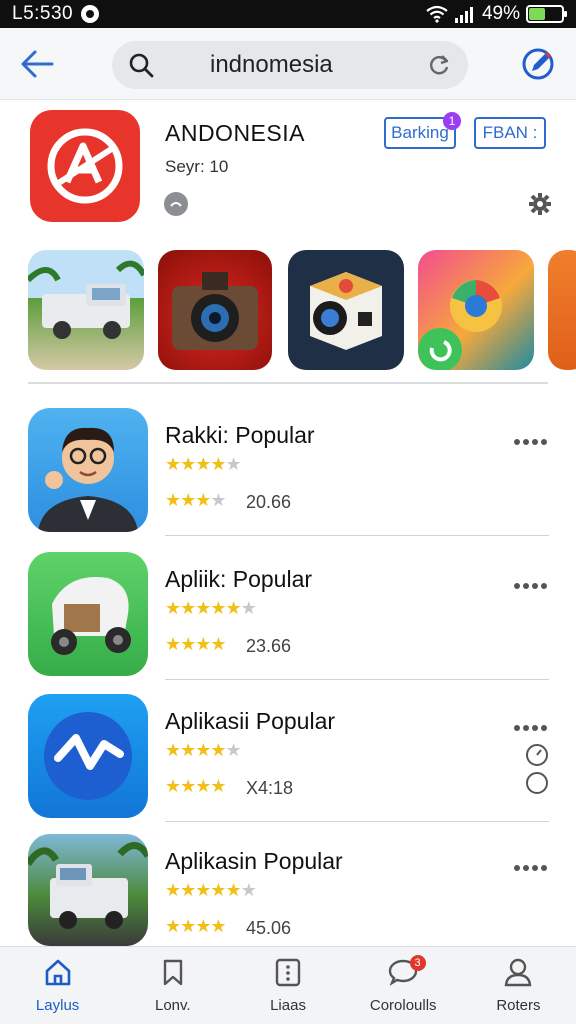 The width and height of the screenshot is (576, 1024). What do you see at coordinates (88, 614) in the screenshot?
I see `covered-cart-icon` at bounding box center [88, 614].